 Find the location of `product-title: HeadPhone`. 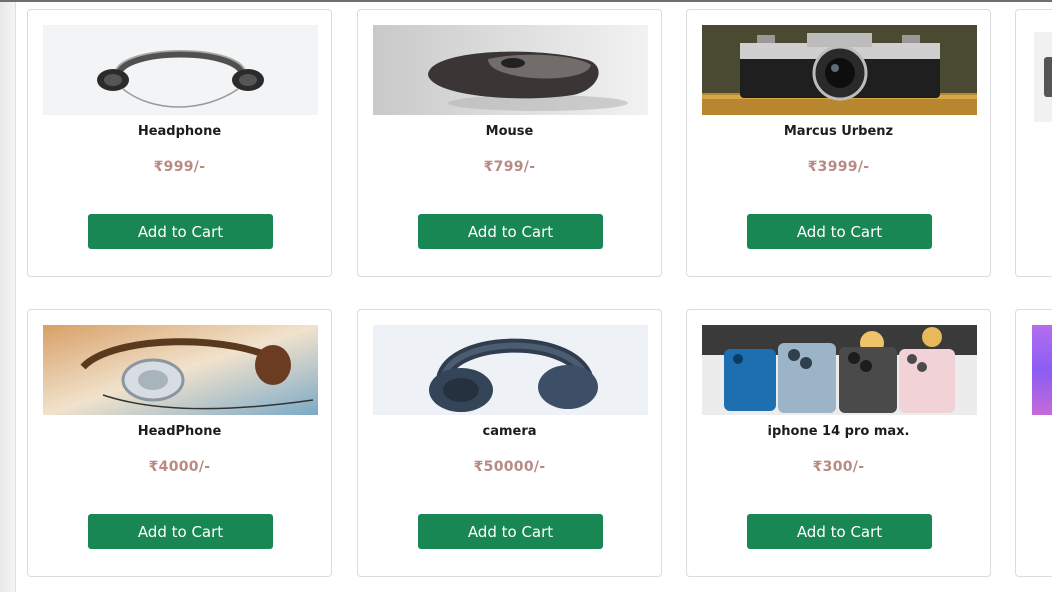

product-title: HeadPhone is located at coordinates (179, 431).